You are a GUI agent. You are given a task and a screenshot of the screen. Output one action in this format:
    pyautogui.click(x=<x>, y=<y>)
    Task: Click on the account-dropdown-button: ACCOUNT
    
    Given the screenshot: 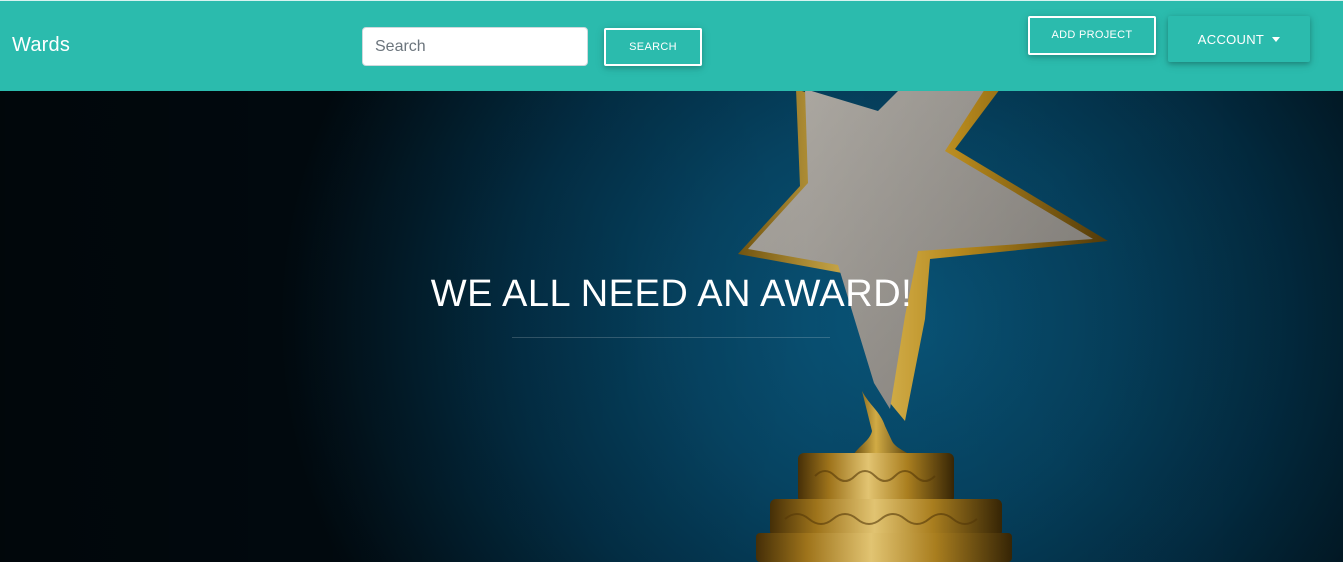 What is the action you would take?
    pyautogui.click(x=1239, y=39)
    